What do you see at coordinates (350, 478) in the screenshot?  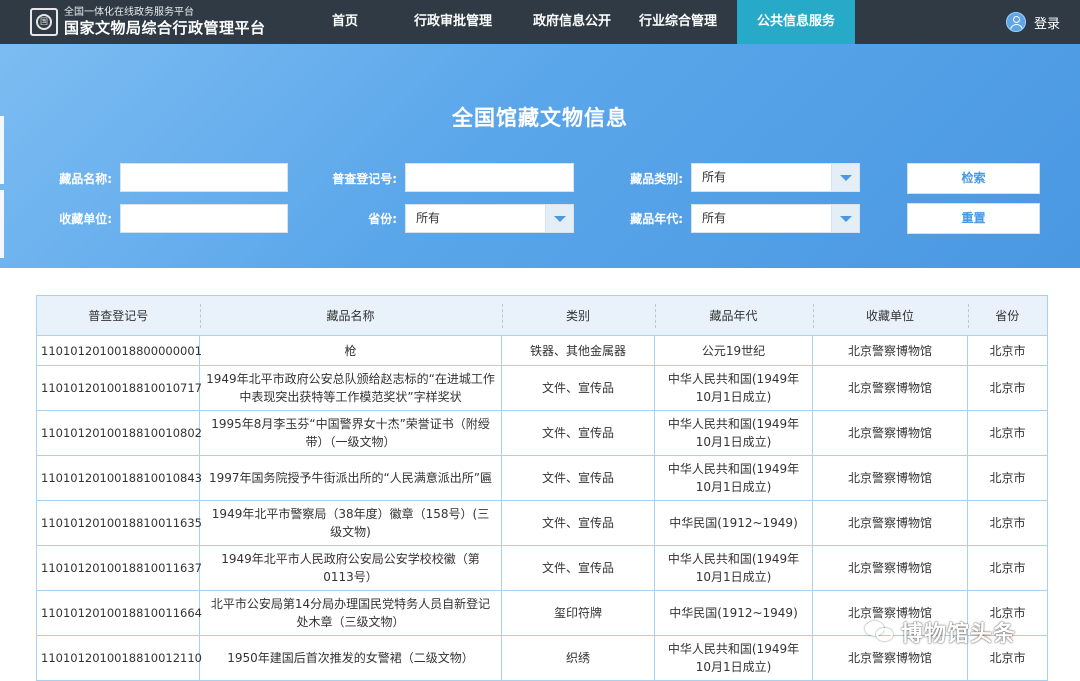 I see `cell-collection-name: 1997年国务院授予牛街派出所的“人民满意派出所”匾` at bounding box center [350, 478].